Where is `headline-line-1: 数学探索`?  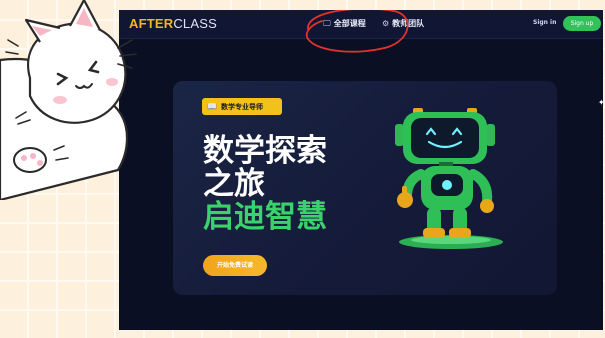 headline-line-1: 数学探索 is located at coordinates (265, 151).